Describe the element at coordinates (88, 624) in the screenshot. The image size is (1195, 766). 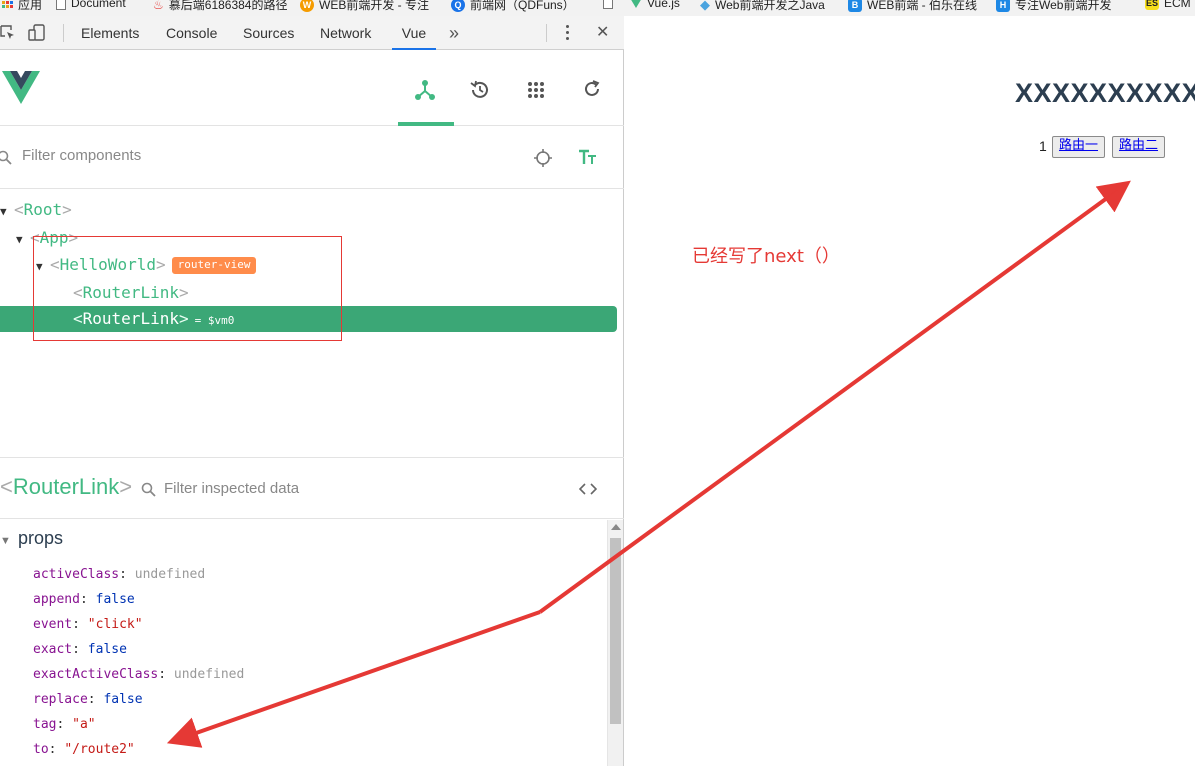
I see `prop-row: event: "click"` at that location.